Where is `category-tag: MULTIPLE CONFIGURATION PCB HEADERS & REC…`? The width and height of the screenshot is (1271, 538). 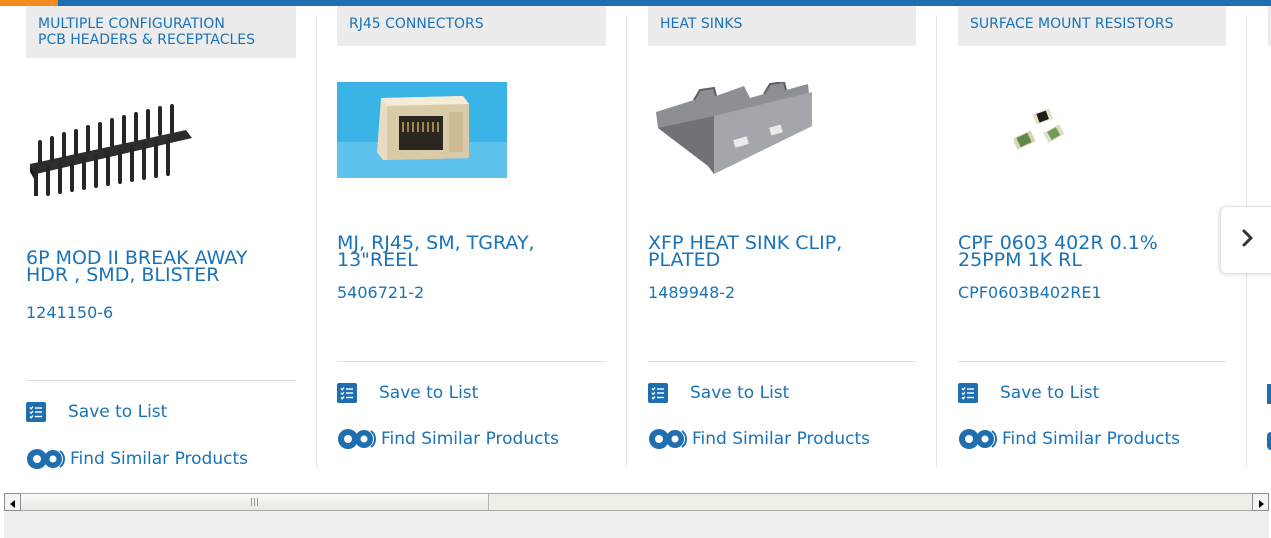 category-tag: MULTIPLE CONFIGURATION PCB HEADERS & REC… is located at coordinates (161, 32).